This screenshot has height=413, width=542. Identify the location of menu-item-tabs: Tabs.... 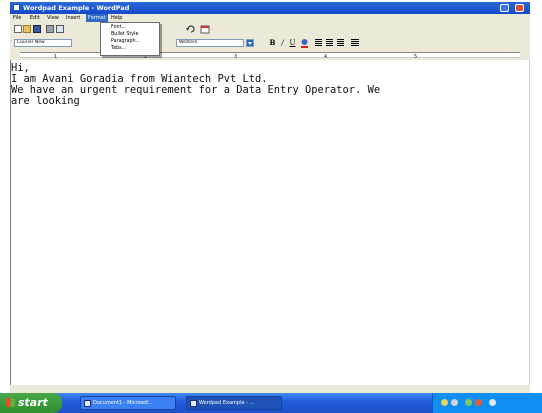
(118, 49).